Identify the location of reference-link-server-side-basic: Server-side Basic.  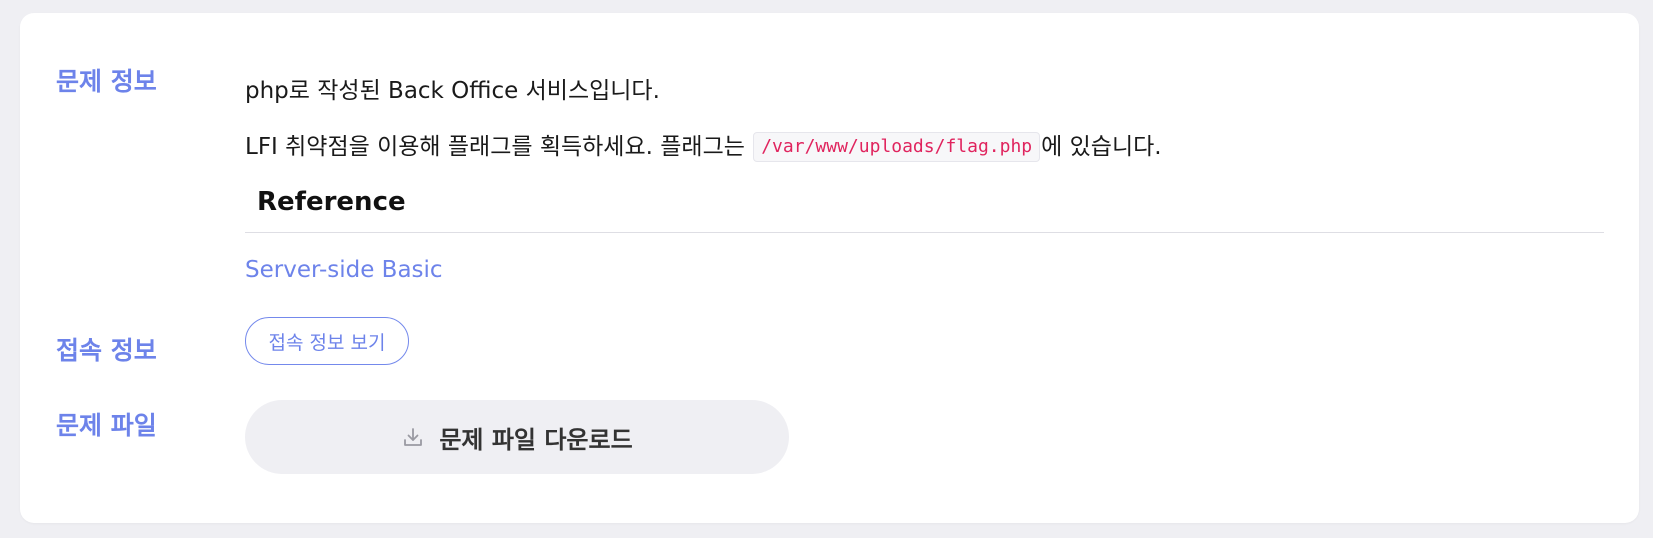
(344, 270).